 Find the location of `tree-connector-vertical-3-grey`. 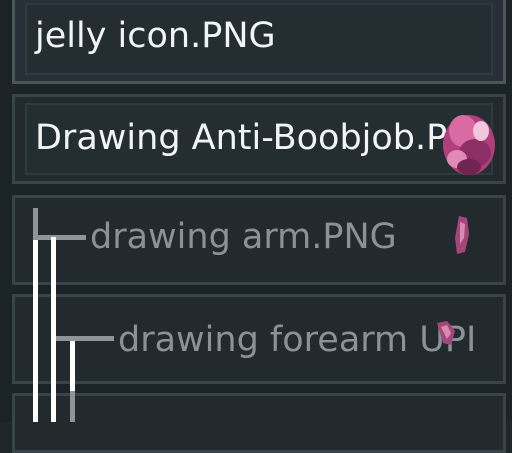

tree-connector-vertical-3-grey is located at coordinates (72, 406).